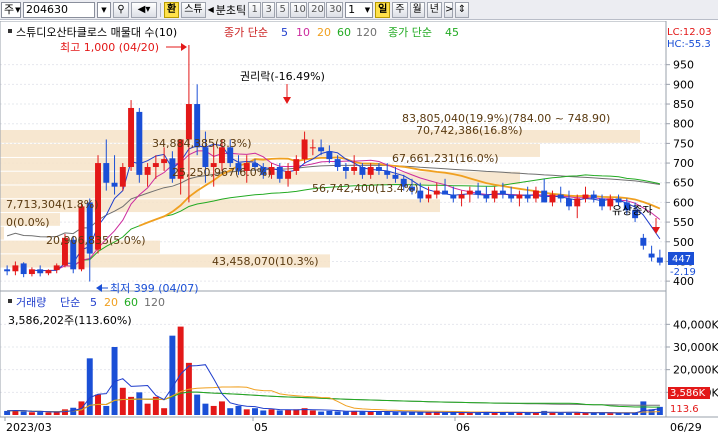 The width and height of the screenshot is (718, 437). I want to click on legend-ma-5: 5, so click(284, 32).